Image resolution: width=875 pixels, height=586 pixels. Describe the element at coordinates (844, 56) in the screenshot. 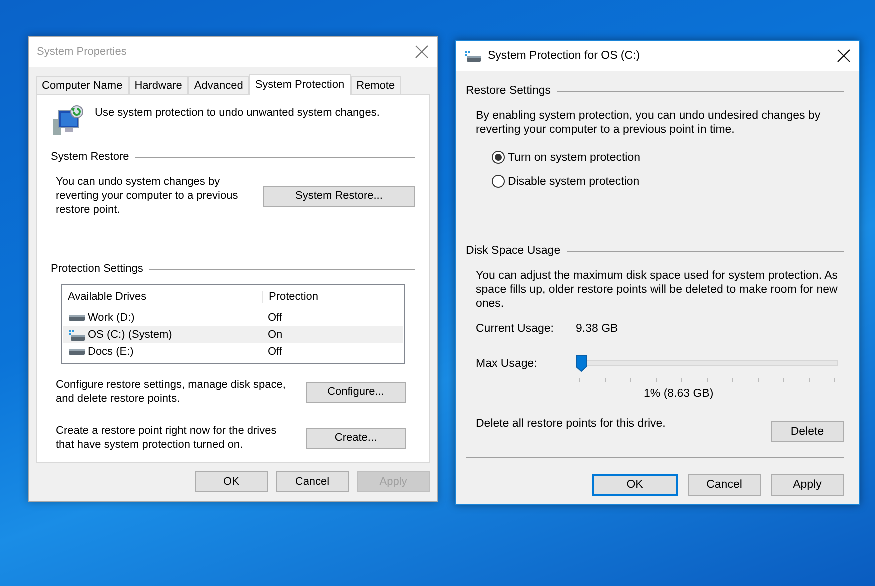

I see `close-icon` at that location.